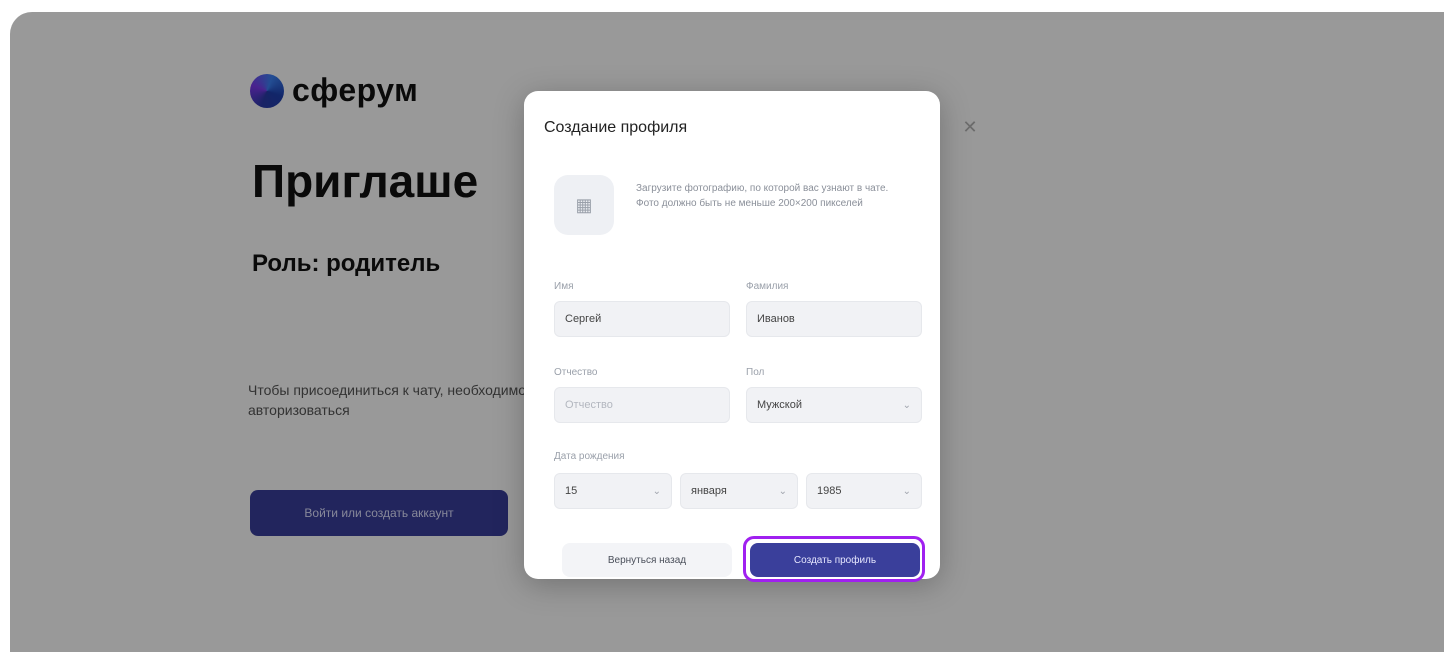  Describe the element at coordinates (834, 405) in the screenshot. I see `gender-select: Мужской ⌄` at that location.